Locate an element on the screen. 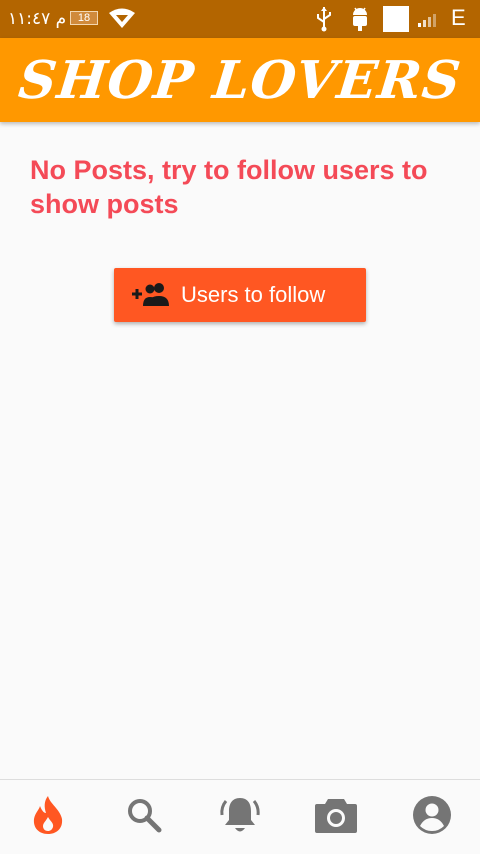  users-to-follow-button: Users to follow is located at coordinates (240, 295).